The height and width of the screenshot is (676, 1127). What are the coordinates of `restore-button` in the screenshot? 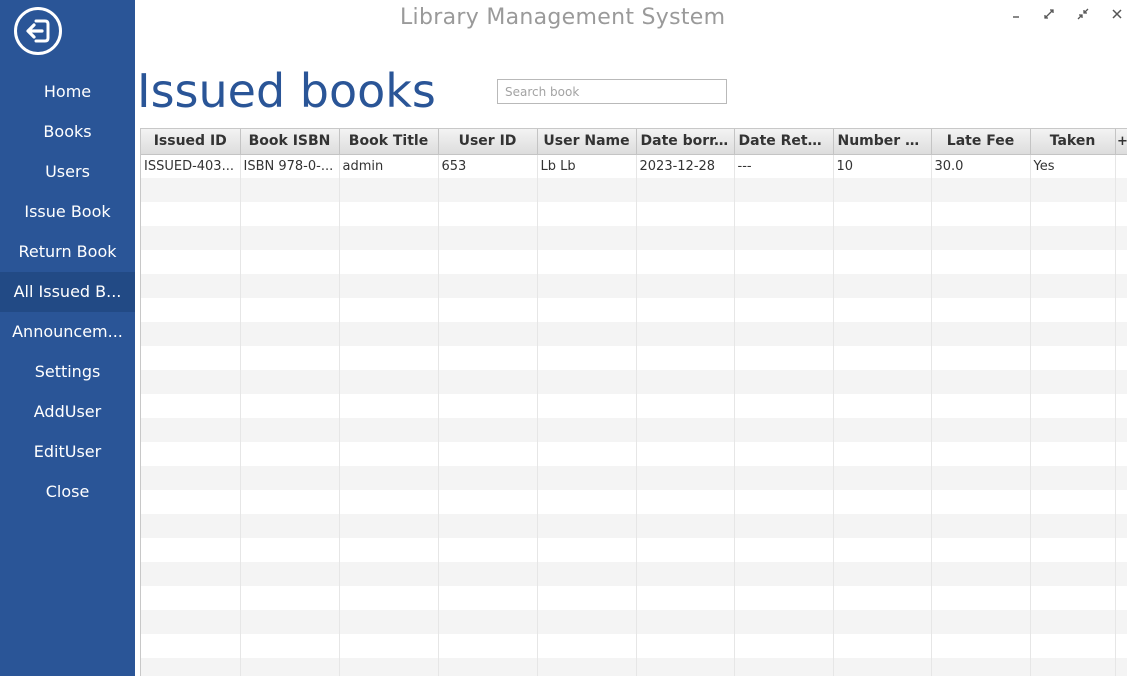 It's located at (1083, 14).